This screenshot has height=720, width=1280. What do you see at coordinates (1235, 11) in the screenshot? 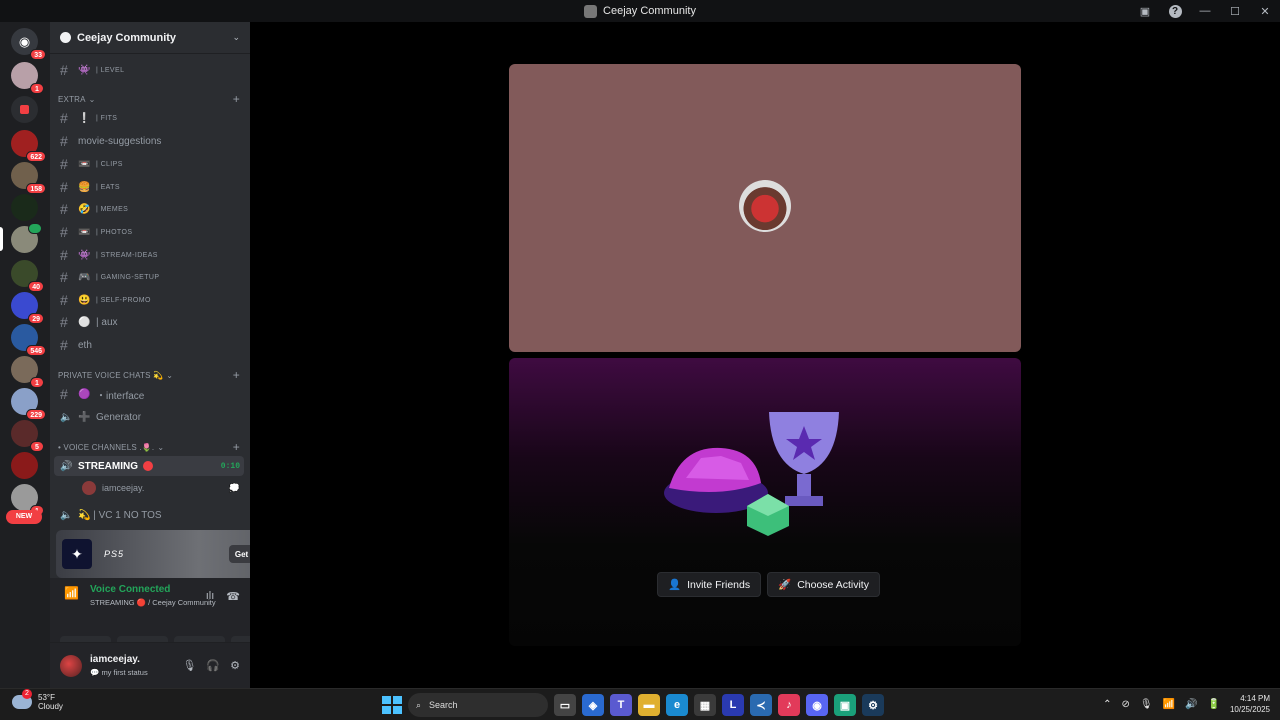
I see `maximize-button: ☐` at bounding box center [1235, 11].